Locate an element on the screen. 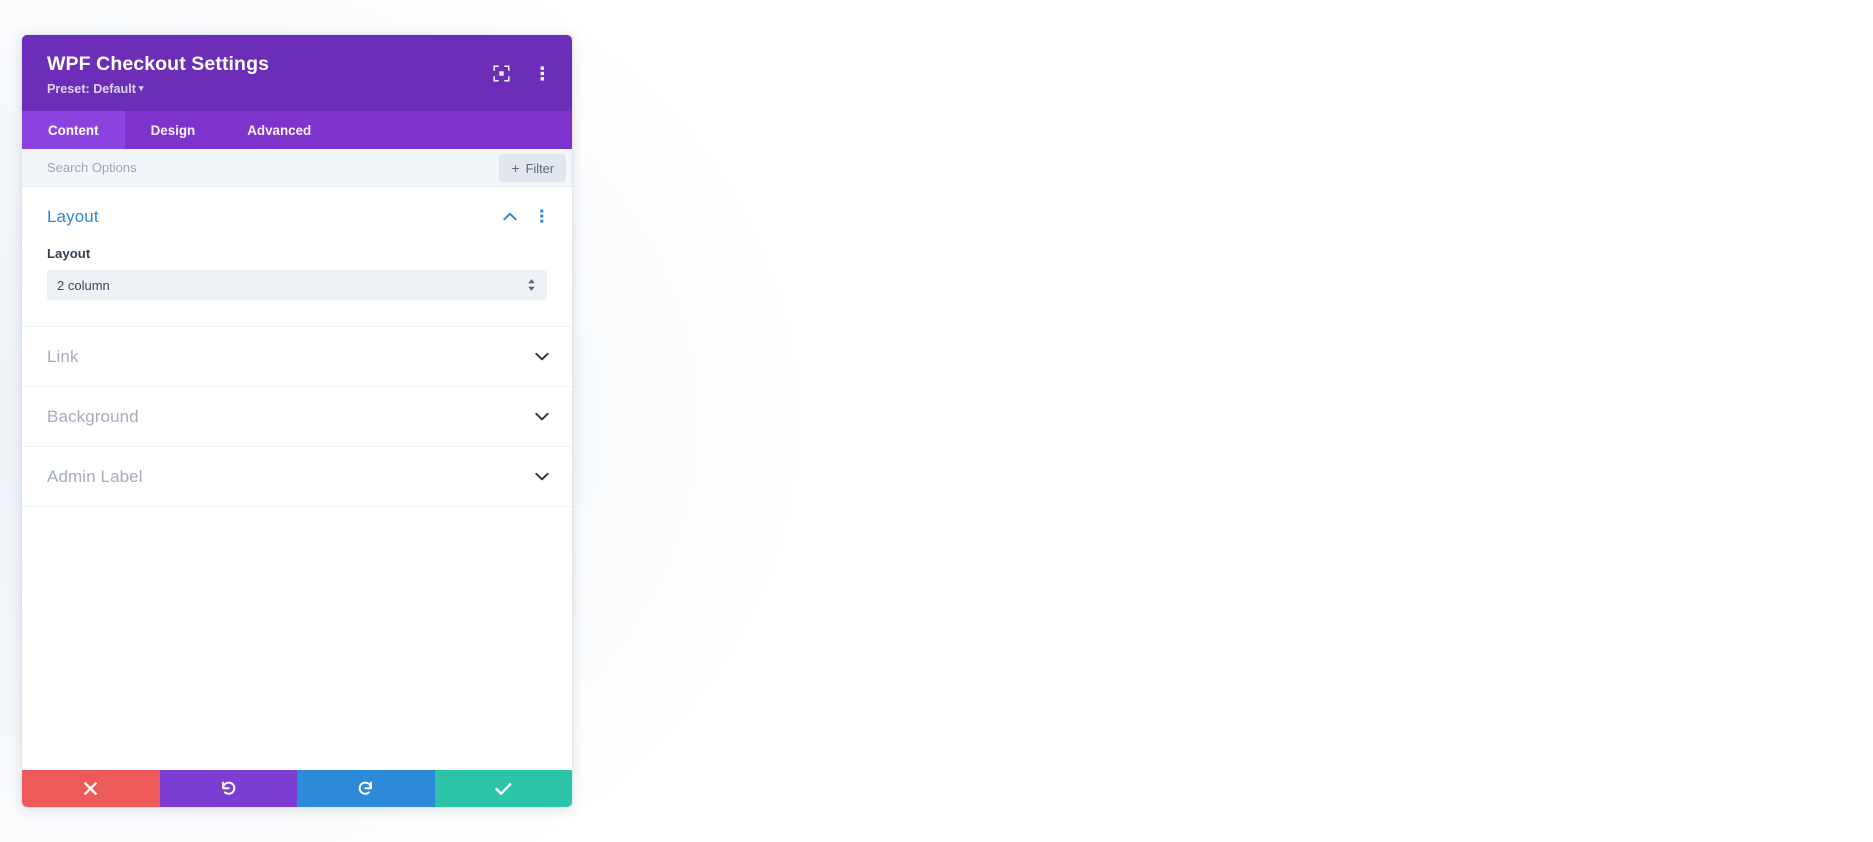 This screenshot has height=842, width=1873. filter-button: + Filter is located at coordinates (532, 168).